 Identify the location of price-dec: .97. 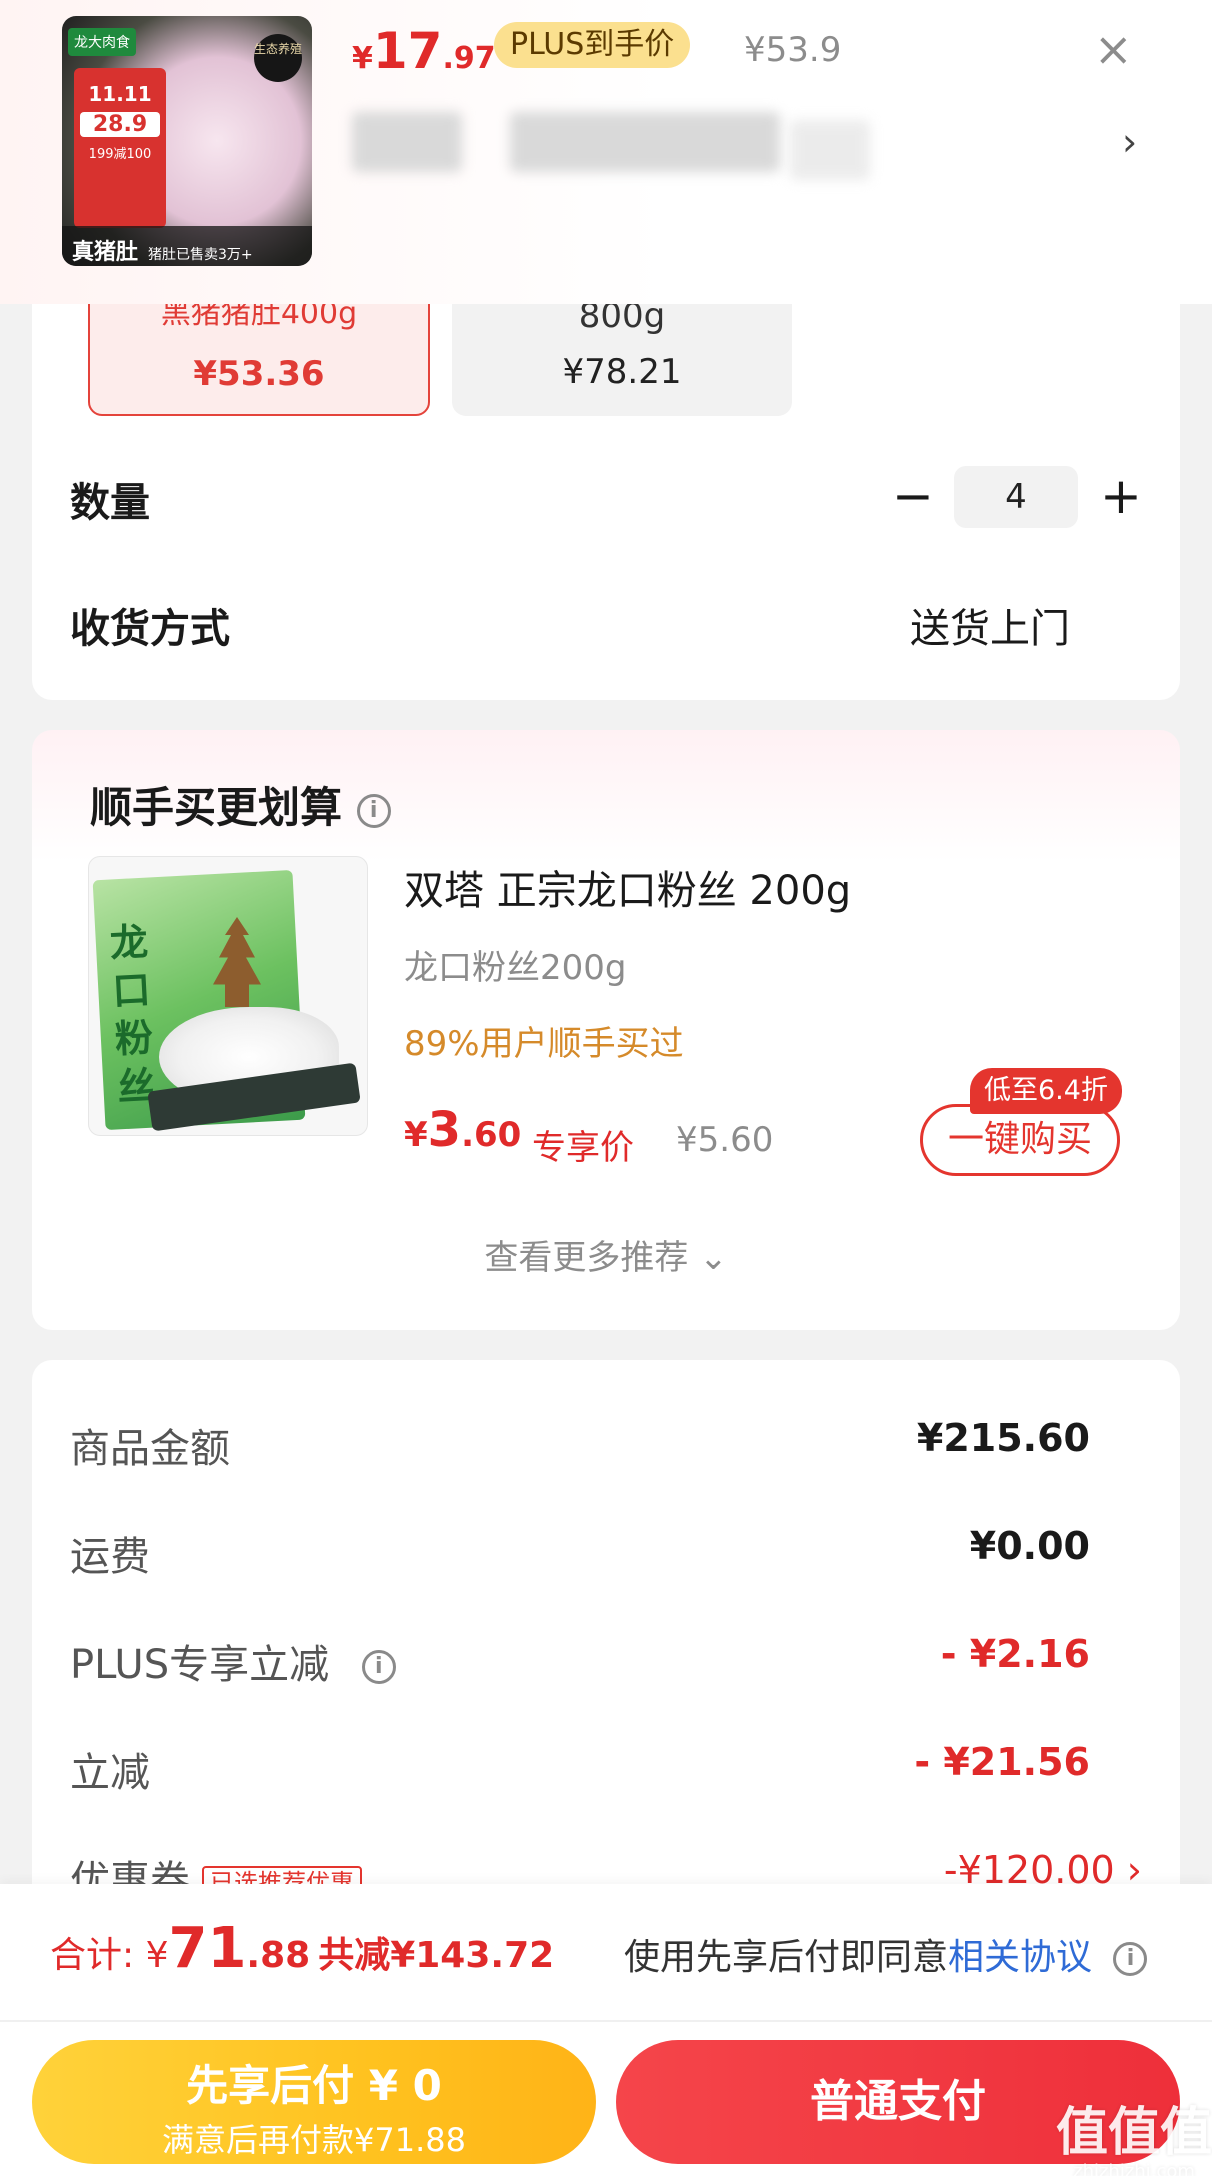
(469, 58).